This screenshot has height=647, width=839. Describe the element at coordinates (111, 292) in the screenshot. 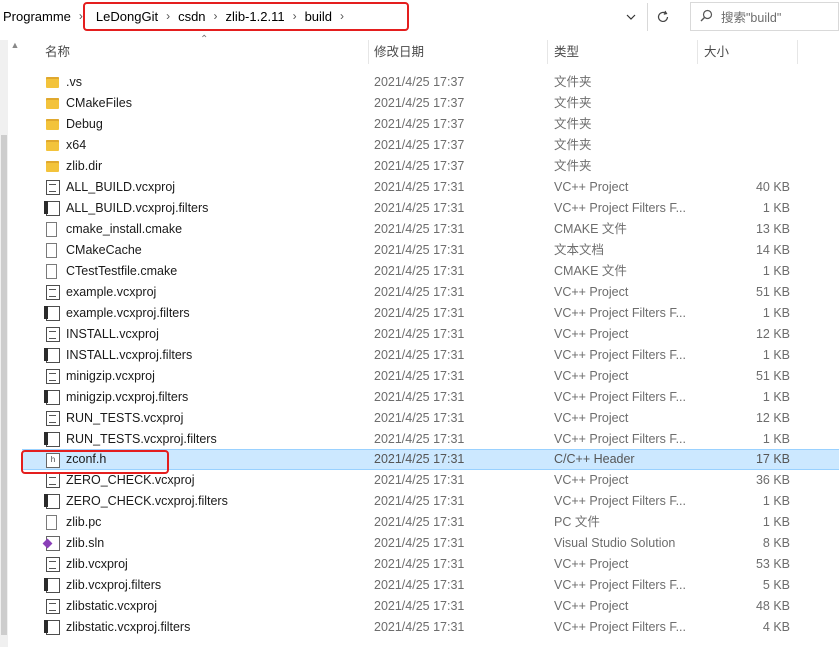

I see `file-name: example.vcxproj` at that location.